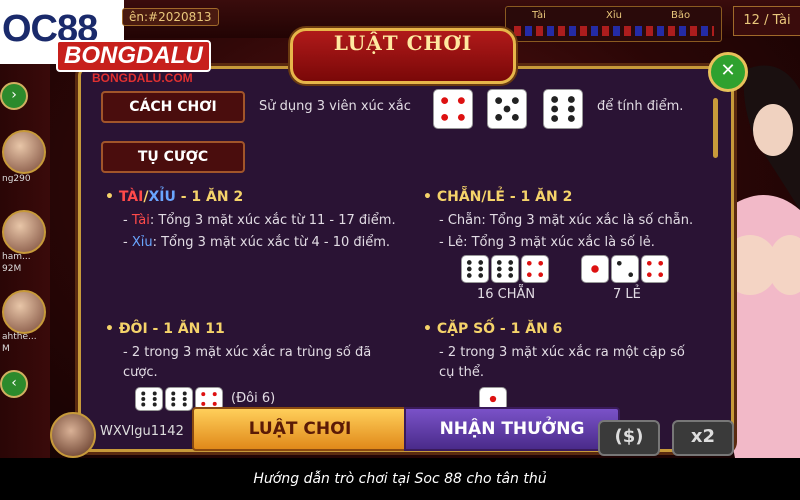 Image resolution: width=800 pixels, height=500 pixels. I want to click on doi-heading: • ĐÔI - 1 ĂN 11, so click(165, 329).